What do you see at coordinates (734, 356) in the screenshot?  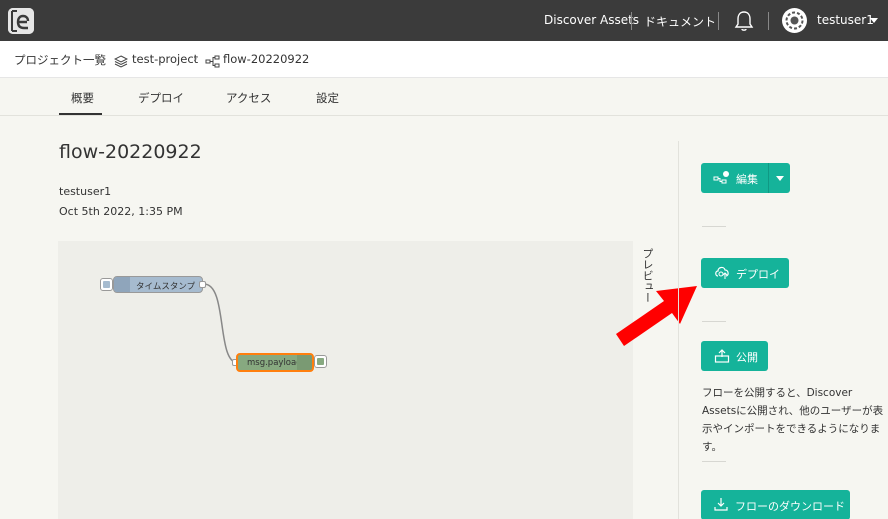 I see `publish-button: 公開` at bounding box center [734, 356].